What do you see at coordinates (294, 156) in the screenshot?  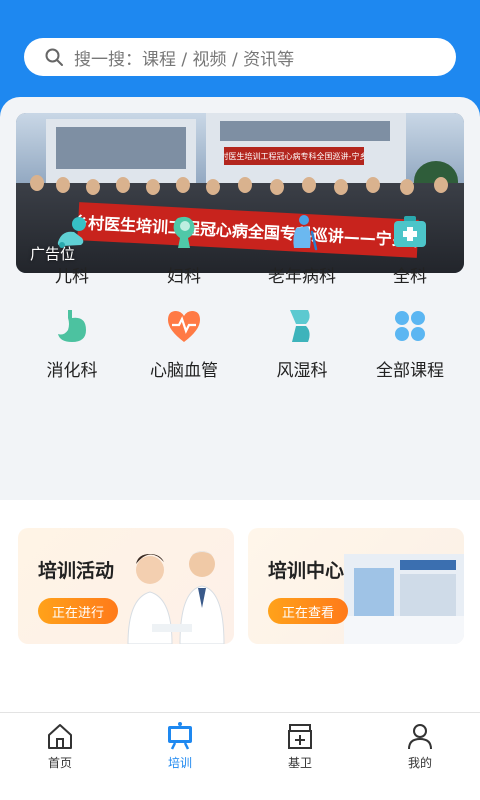 I see `banner-sign: 乡村医生培训工程冠心病专科全国巡讲-宁乡站` at bounding box center [294, 156].